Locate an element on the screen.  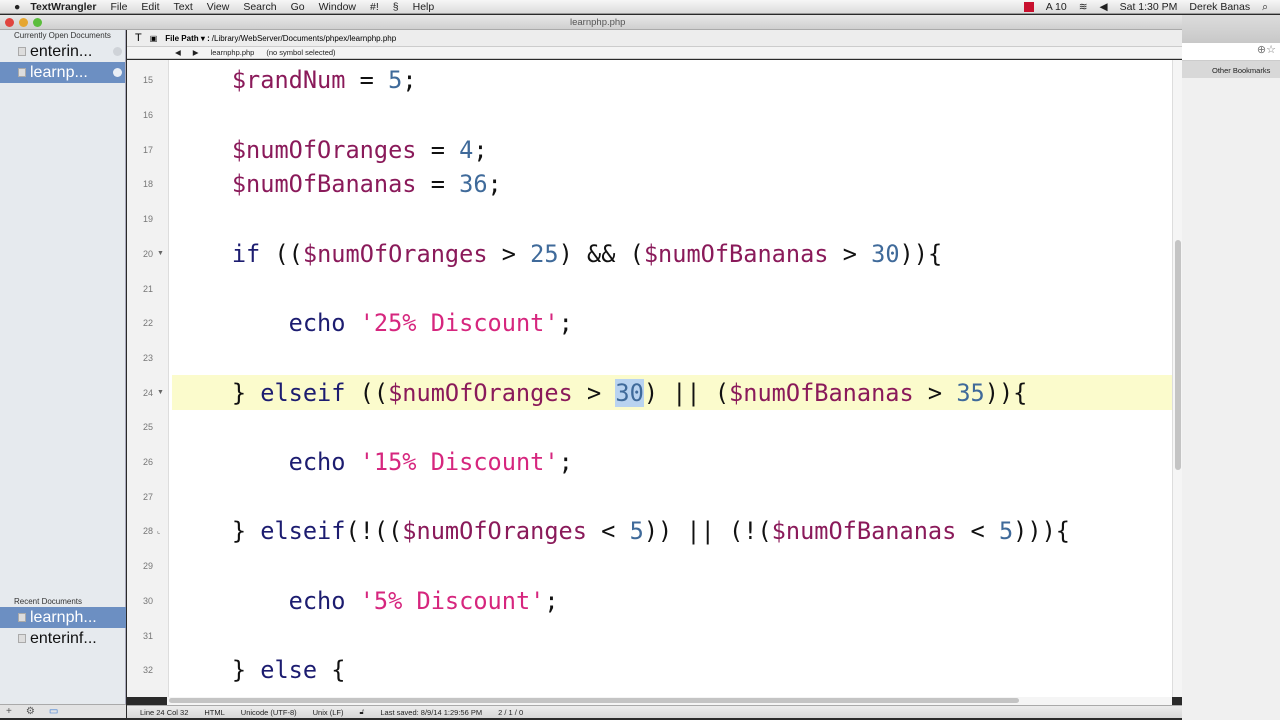
line-number: 15 is located at coordinates (147, 80).